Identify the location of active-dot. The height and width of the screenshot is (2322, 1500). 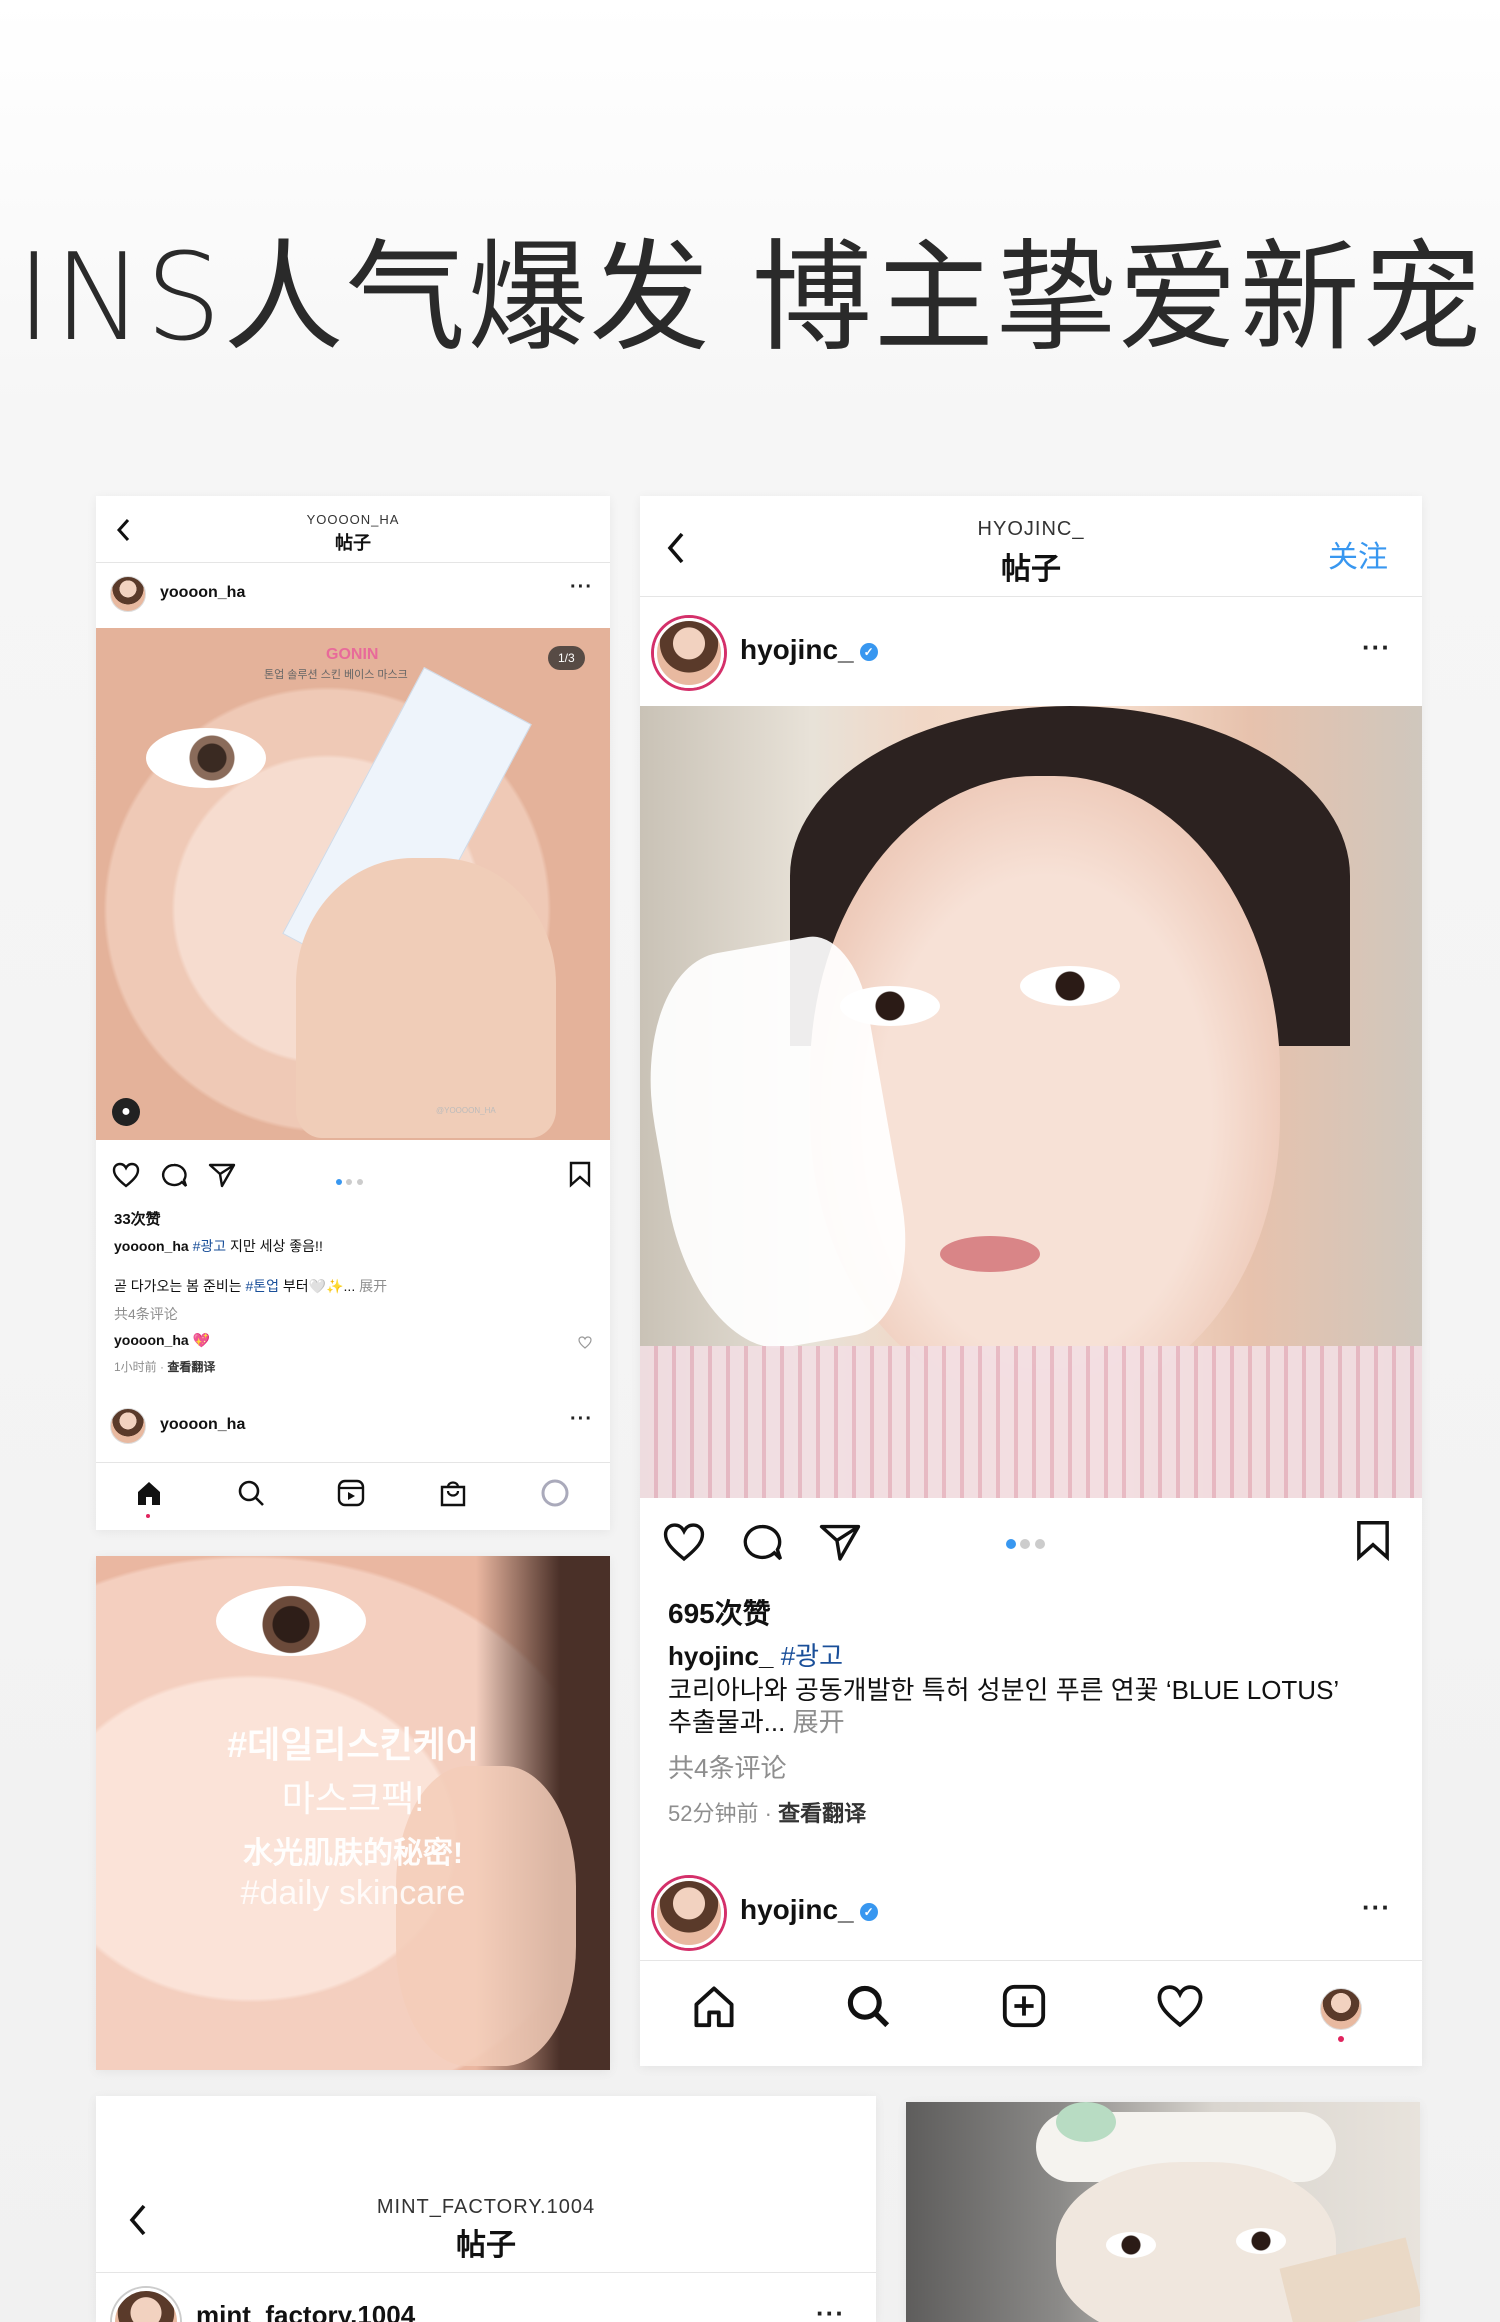
(148, 1516).